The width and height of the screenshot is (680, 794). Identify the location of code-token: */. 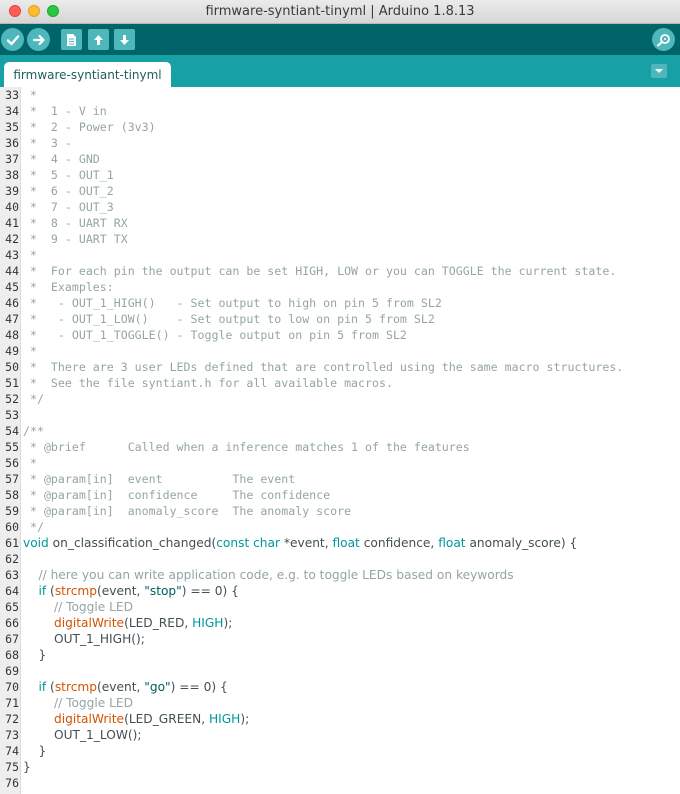
(33, 527).